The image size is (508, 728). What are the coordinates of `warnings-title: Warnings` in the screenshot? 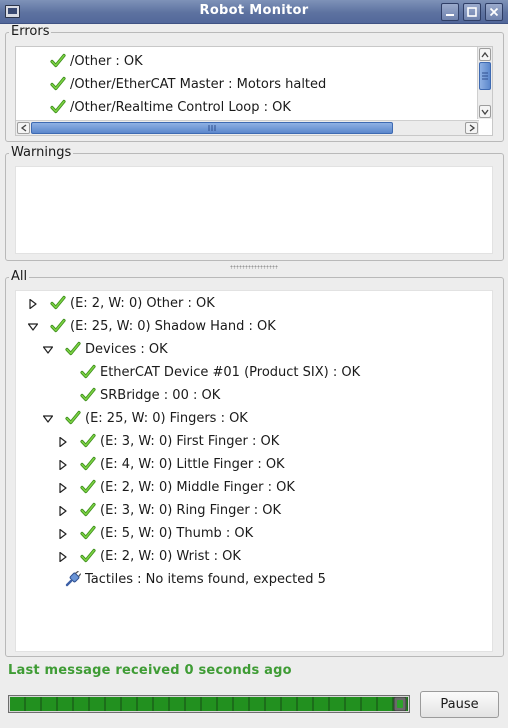 It's located at (41, 152).